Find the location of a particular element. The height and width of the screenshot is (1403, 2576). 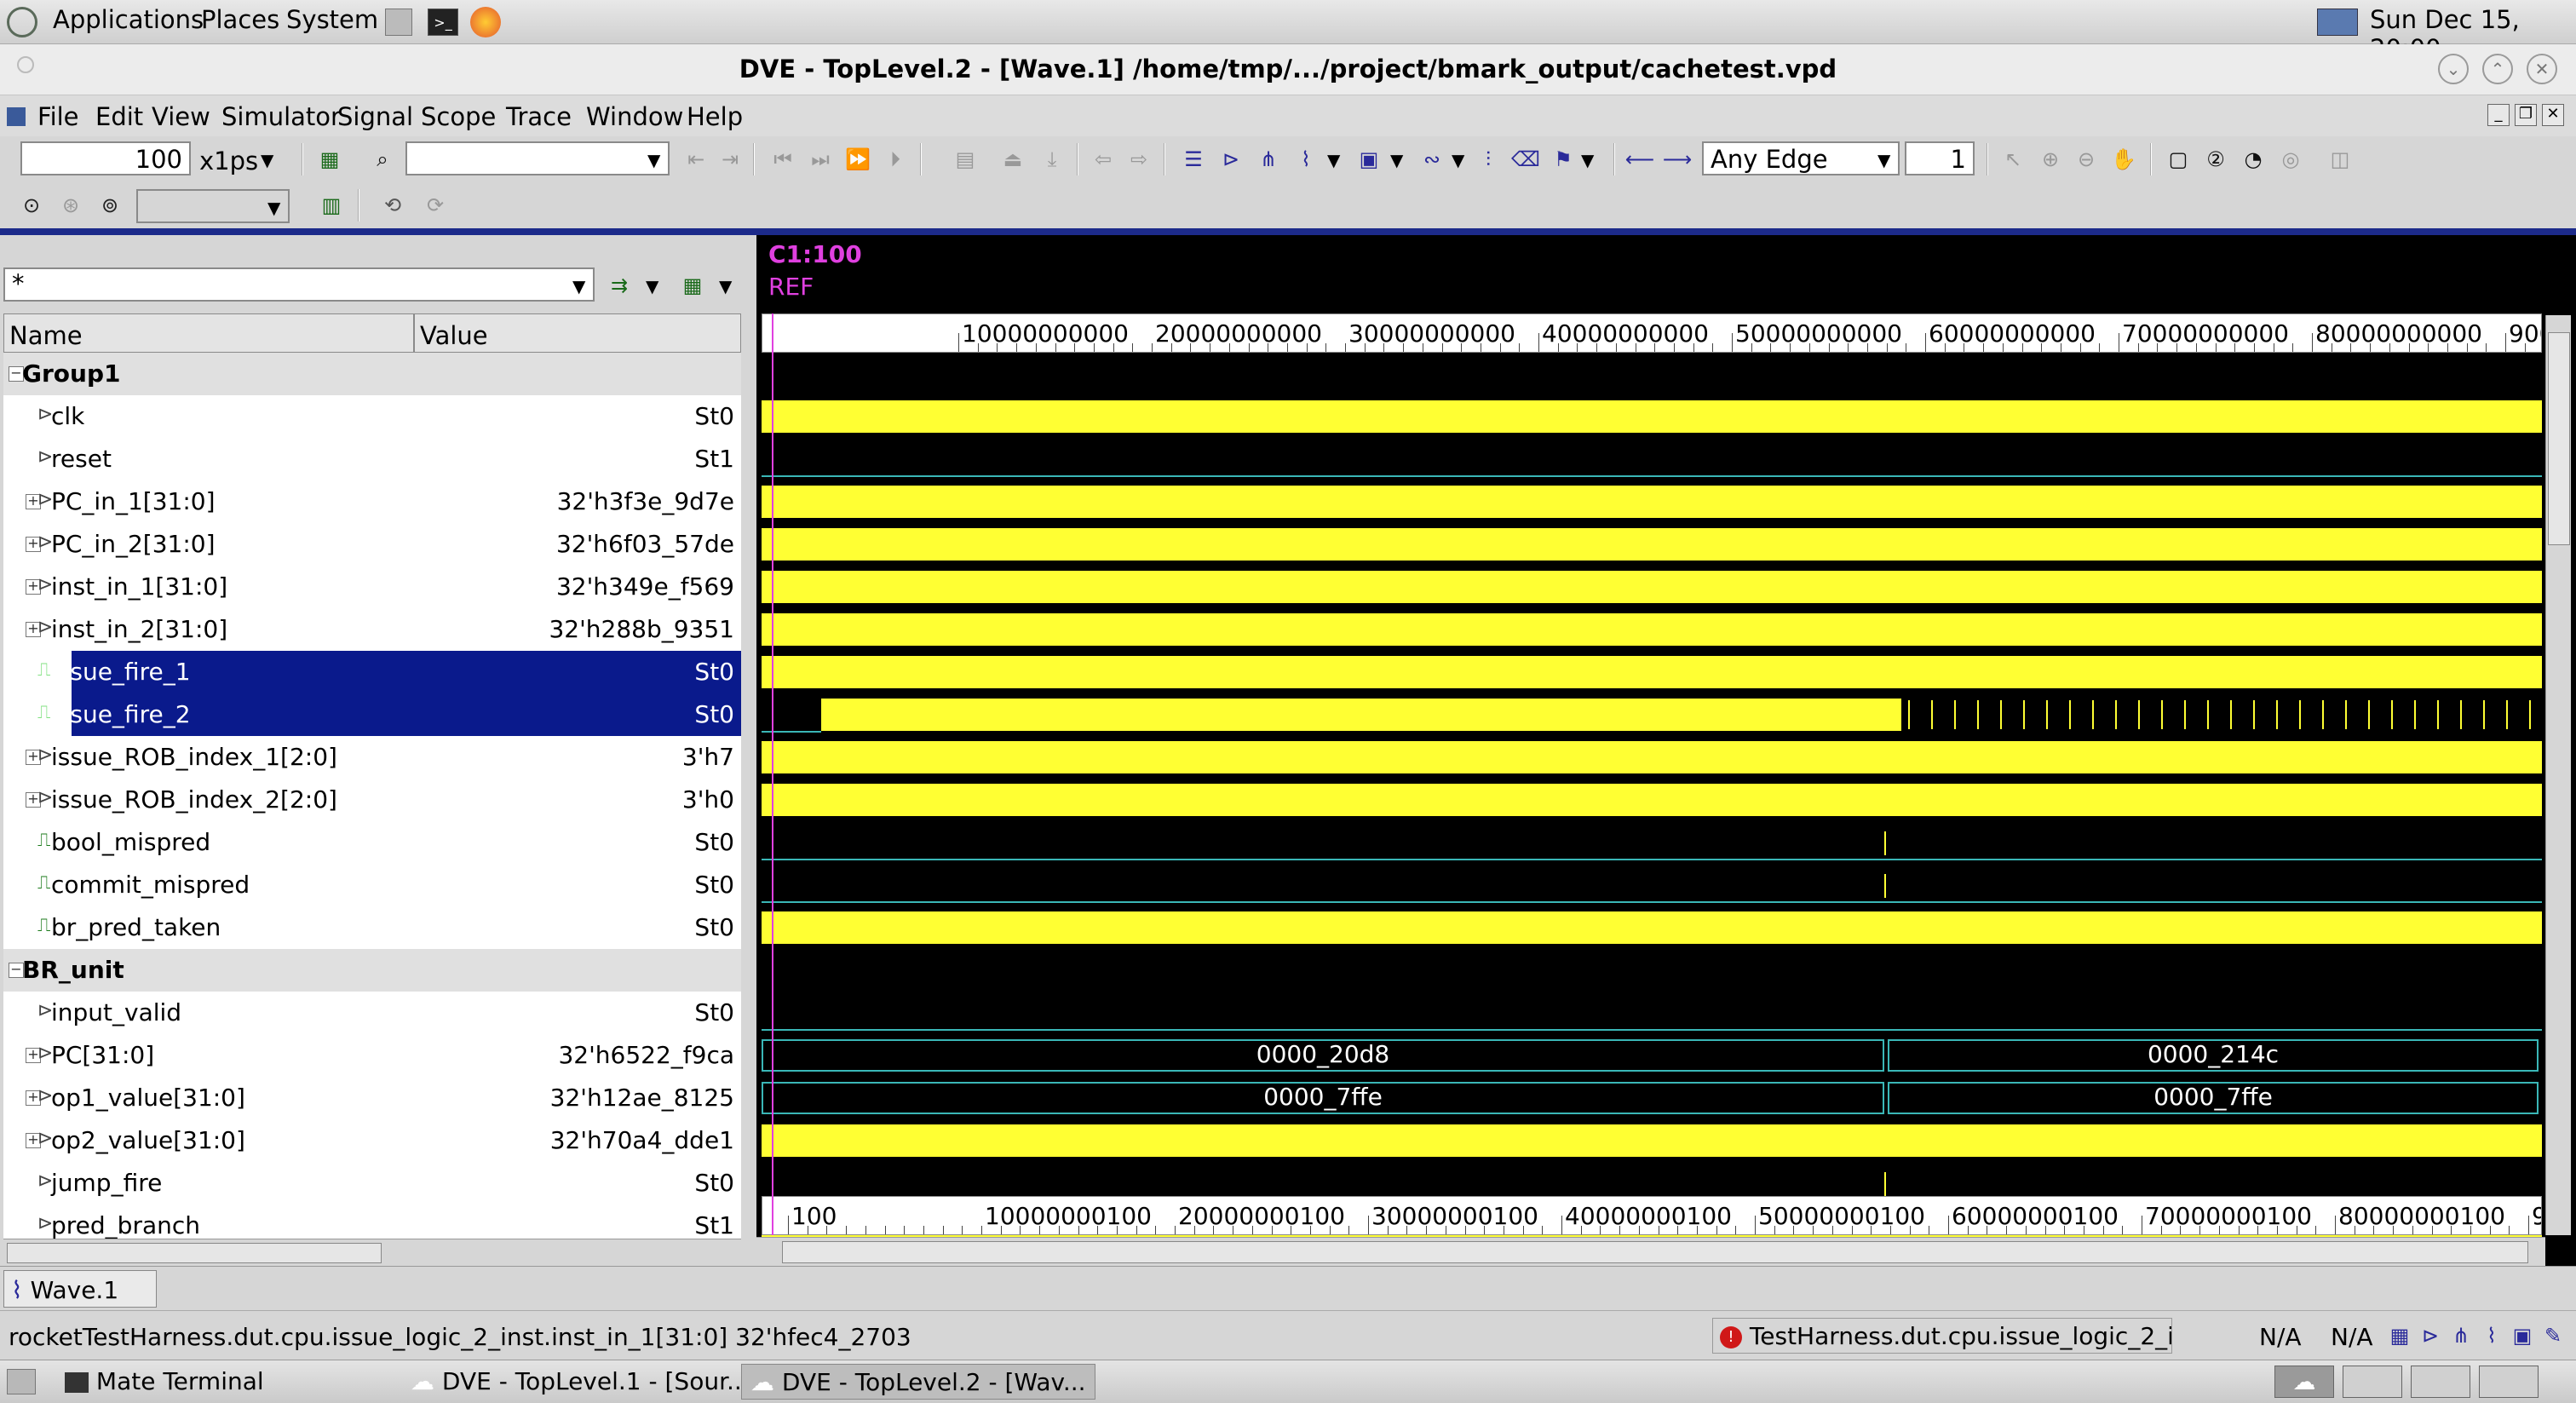

edge-count-input: 1 is located at coordinates (1940, 158).